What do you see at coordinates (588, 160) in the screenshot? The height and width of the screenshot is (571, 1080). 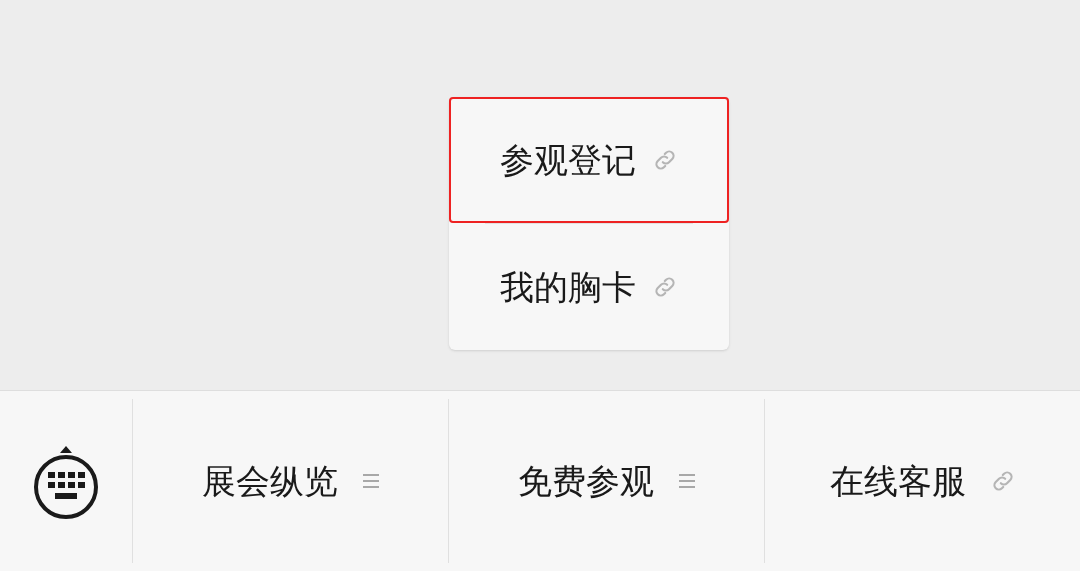 I see `submenu-item: 参观登记` at bounding box center [588, 160].